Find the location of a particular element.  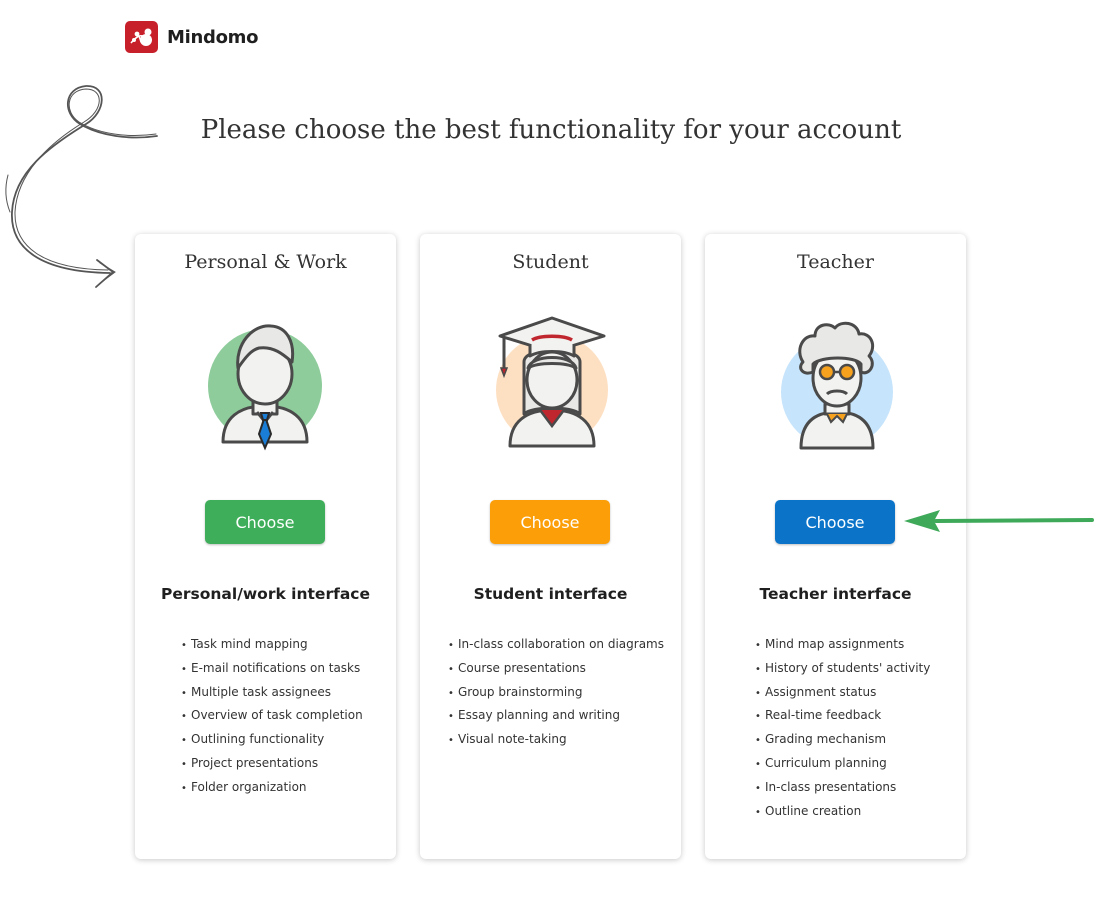

feature-item: Outline creation is located at coordinates (842, 815).